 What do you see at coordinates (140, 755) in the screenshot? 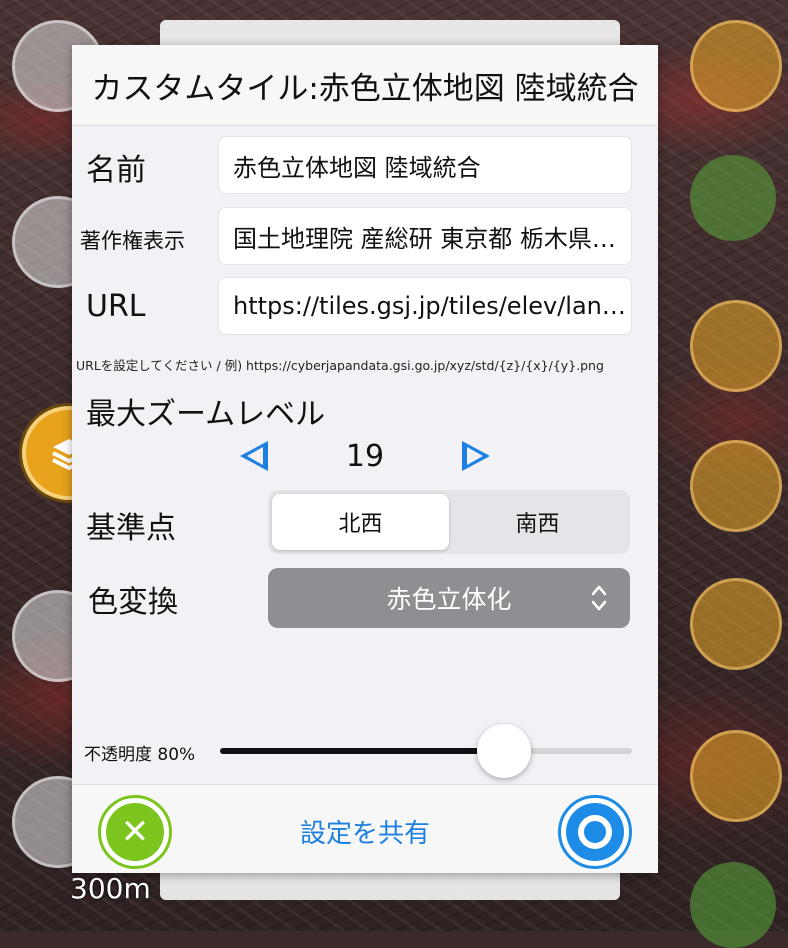
I see `opacity-label: 不透明度 80%` at bounding box center [140, 755].